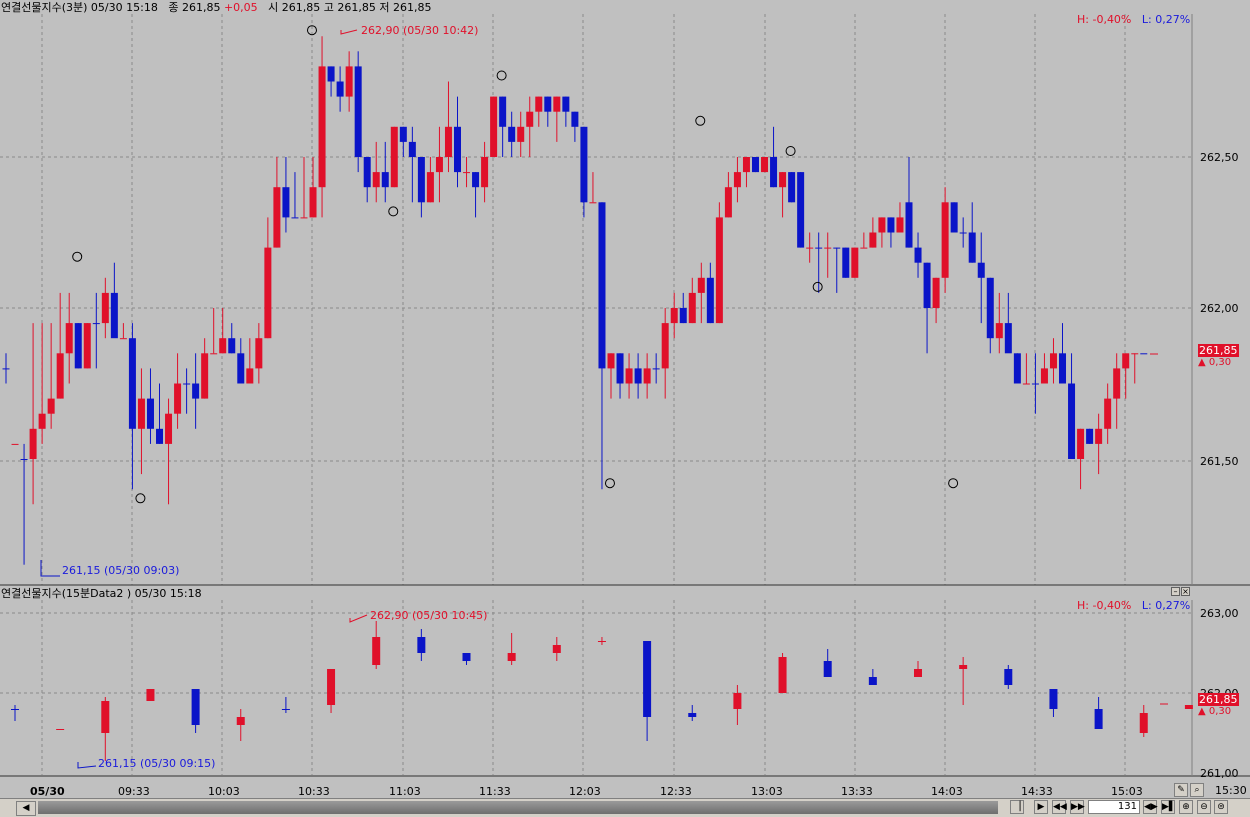  Describe the element at coordinates (1221, 807) in the screenshot. I see `settings-icon: ⊜` at that location.